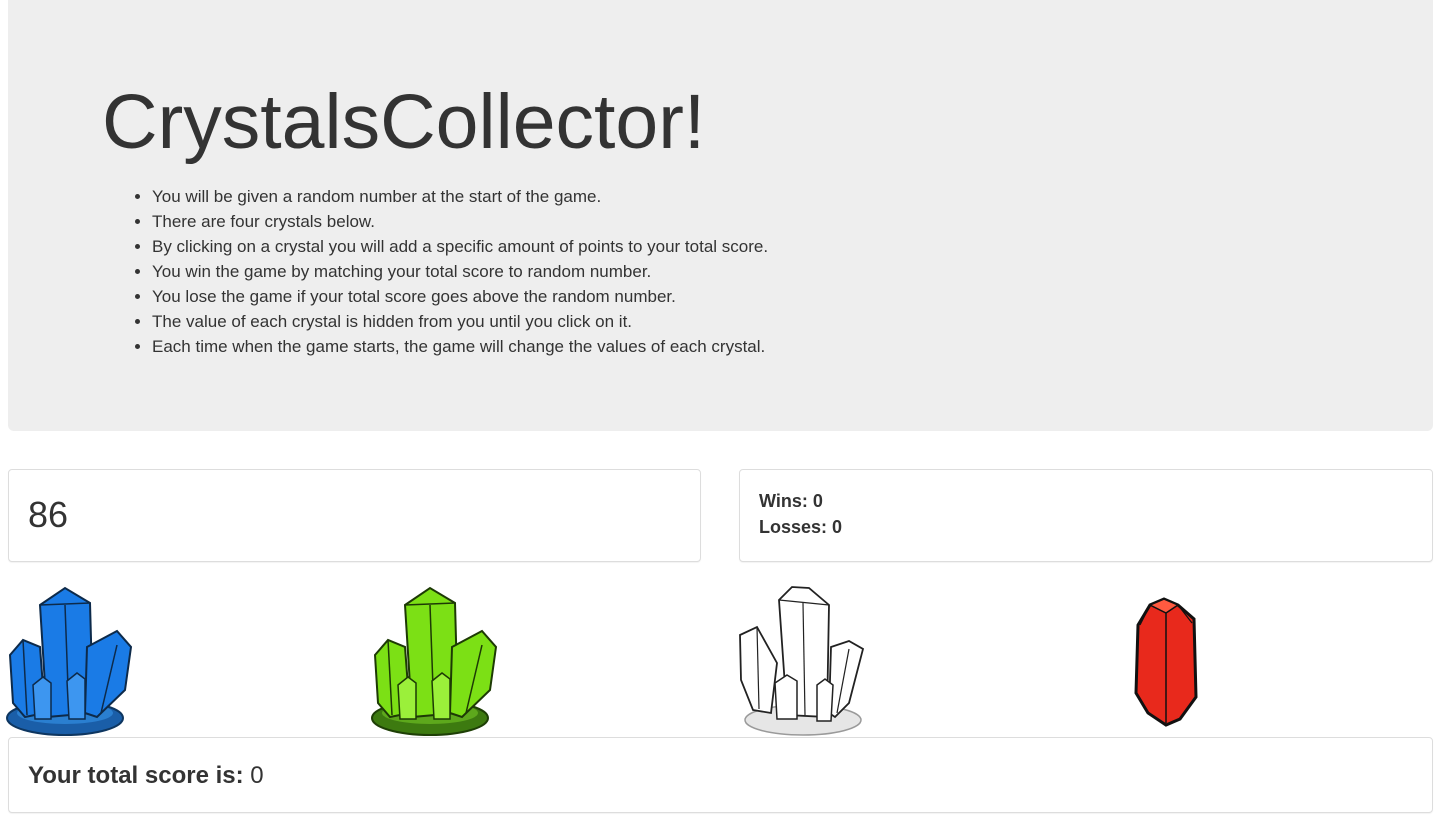  What do you see at coordinates (136, 775) in the screenshot?
I see `total-score-label: Your total score is:` at bounding box center [136, 775].